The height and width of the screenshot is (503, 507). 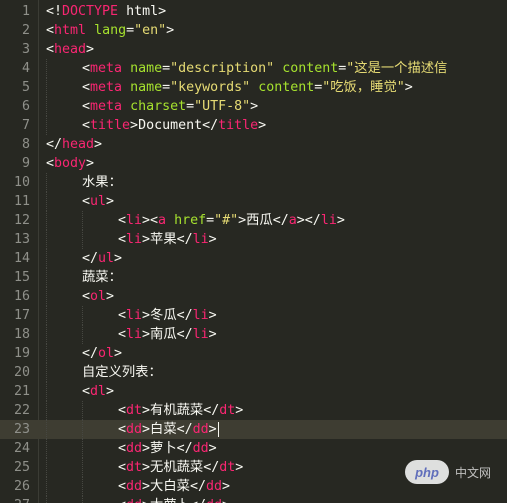 I want to click on code-text: <dd>大白菜</dd>, so click(x=174, y=486).